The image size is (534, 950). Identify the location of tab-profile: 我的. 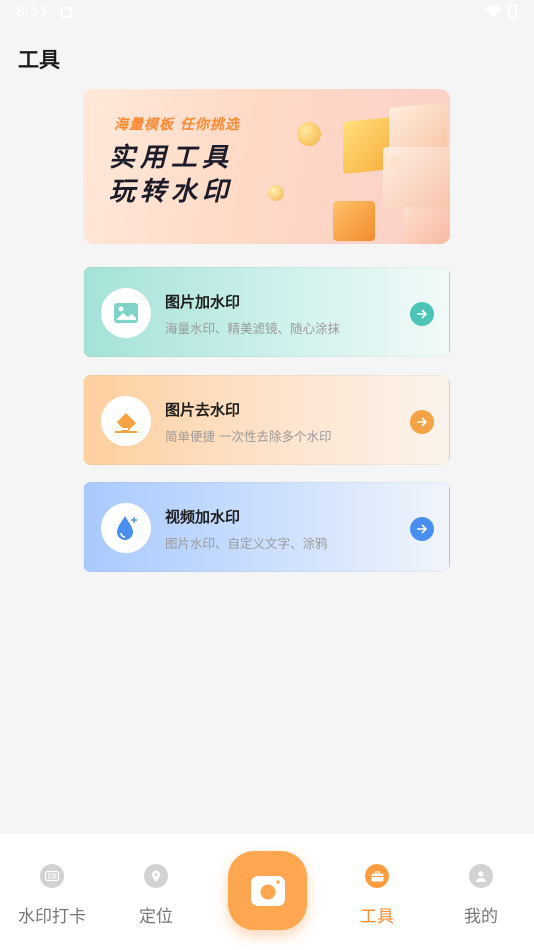
(481, 892).